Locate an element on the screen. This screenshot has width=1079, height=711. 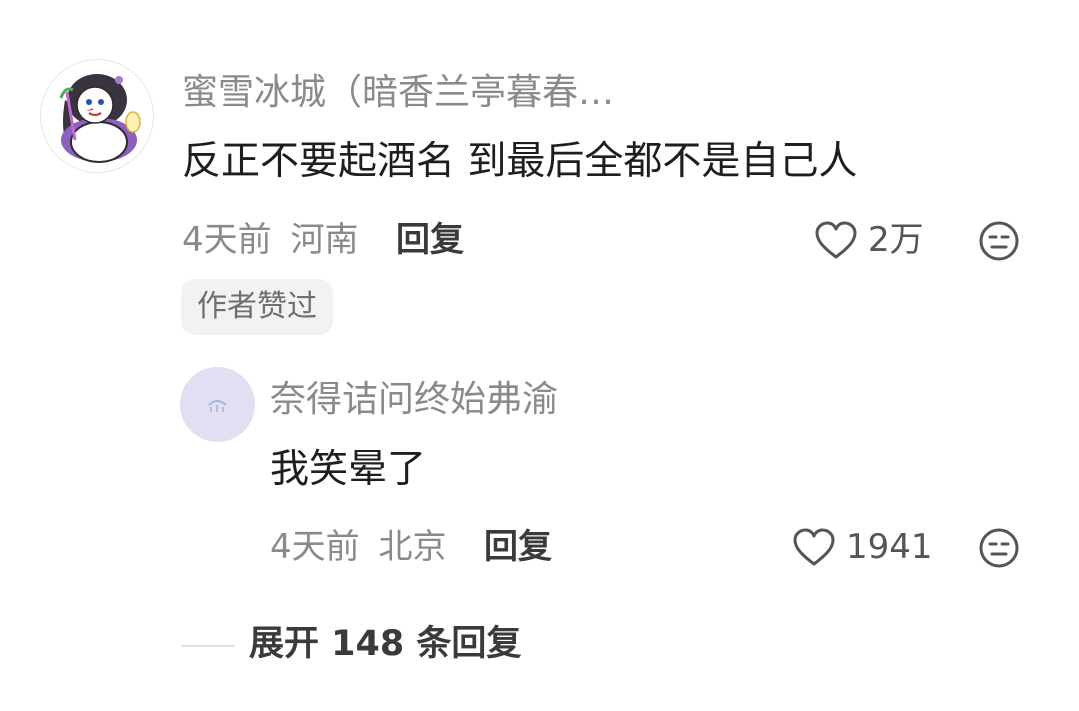
comment-like-button: 2万 is located at coordinates (869, 240).